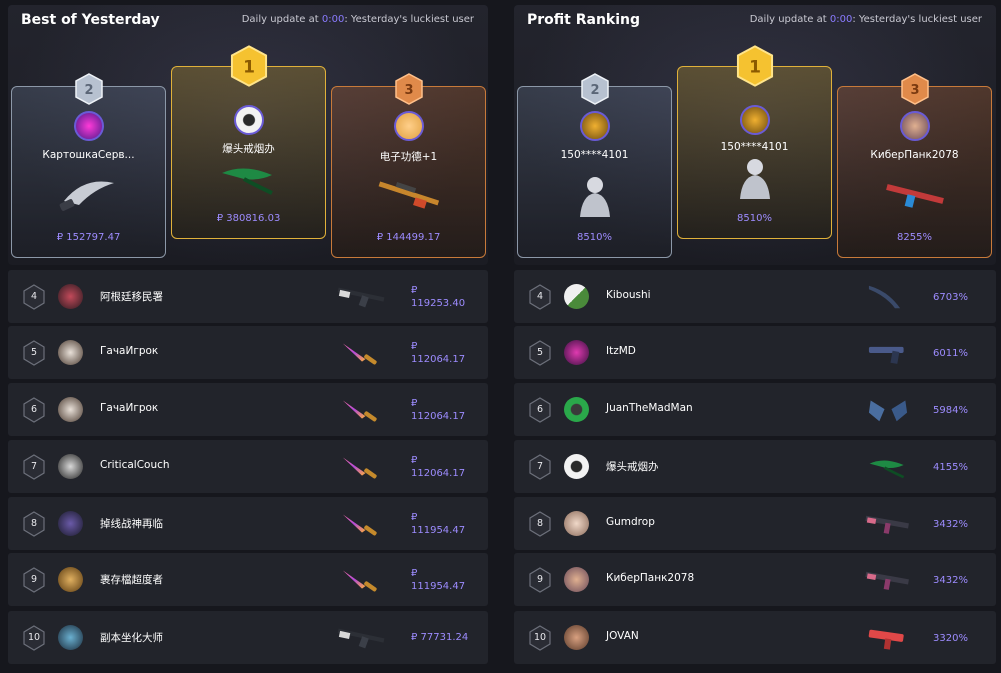 Image resolution: width=1001 pixels, height=673 pixels. What do you see at coordinates (540, 297) in the screenshot?
I see `rank-badge: 4` at bounding box center [540, 297].